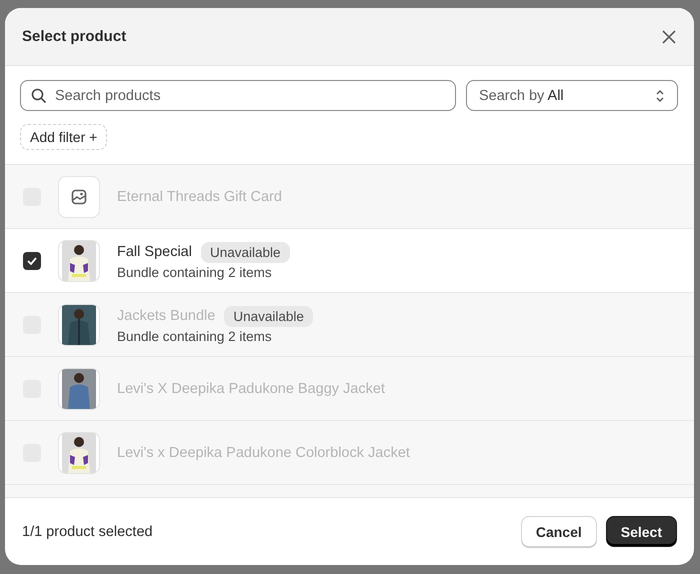  What do you see at coordinates (199, 196) in the screenshot?
I see `product-name: Eternal Threads Gift Card` at bounding box center [199, 196].